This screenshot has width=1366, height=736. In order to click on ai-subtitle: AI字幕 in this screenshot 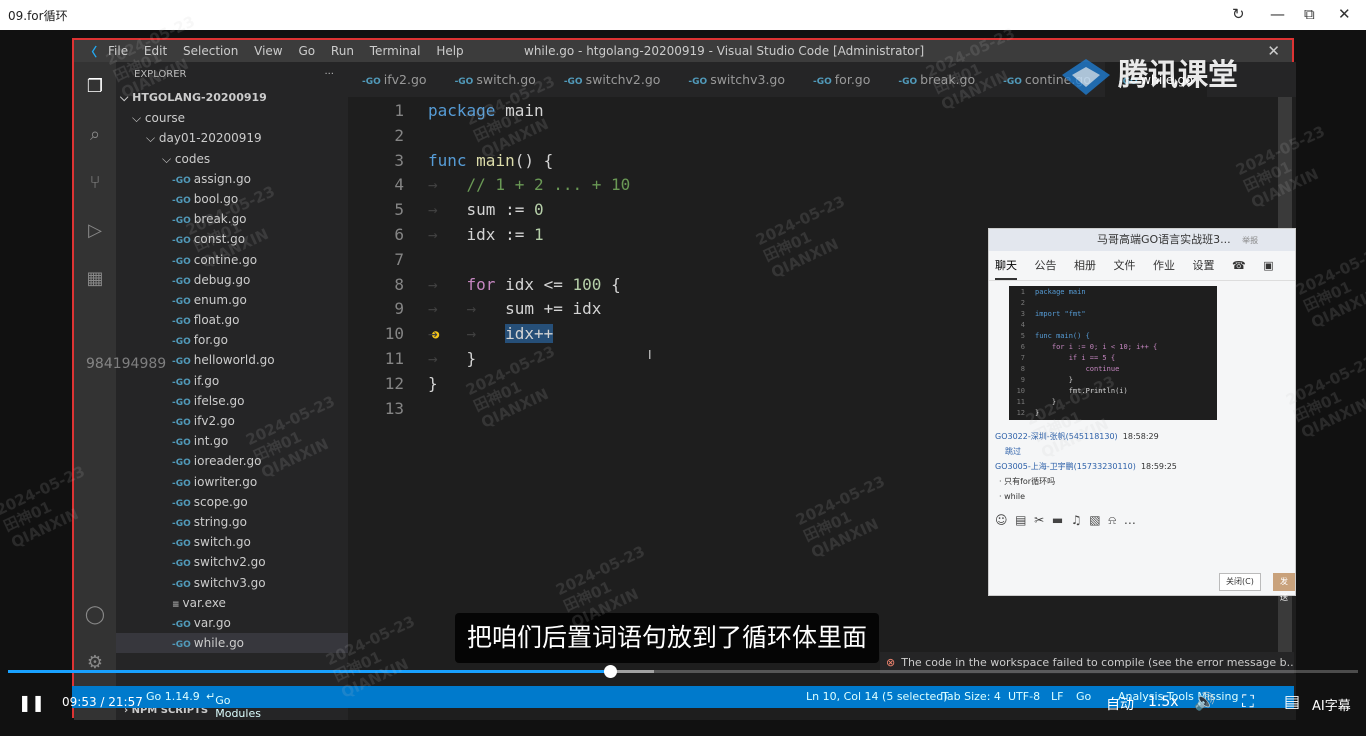, I will do `click(1331, 704)`.